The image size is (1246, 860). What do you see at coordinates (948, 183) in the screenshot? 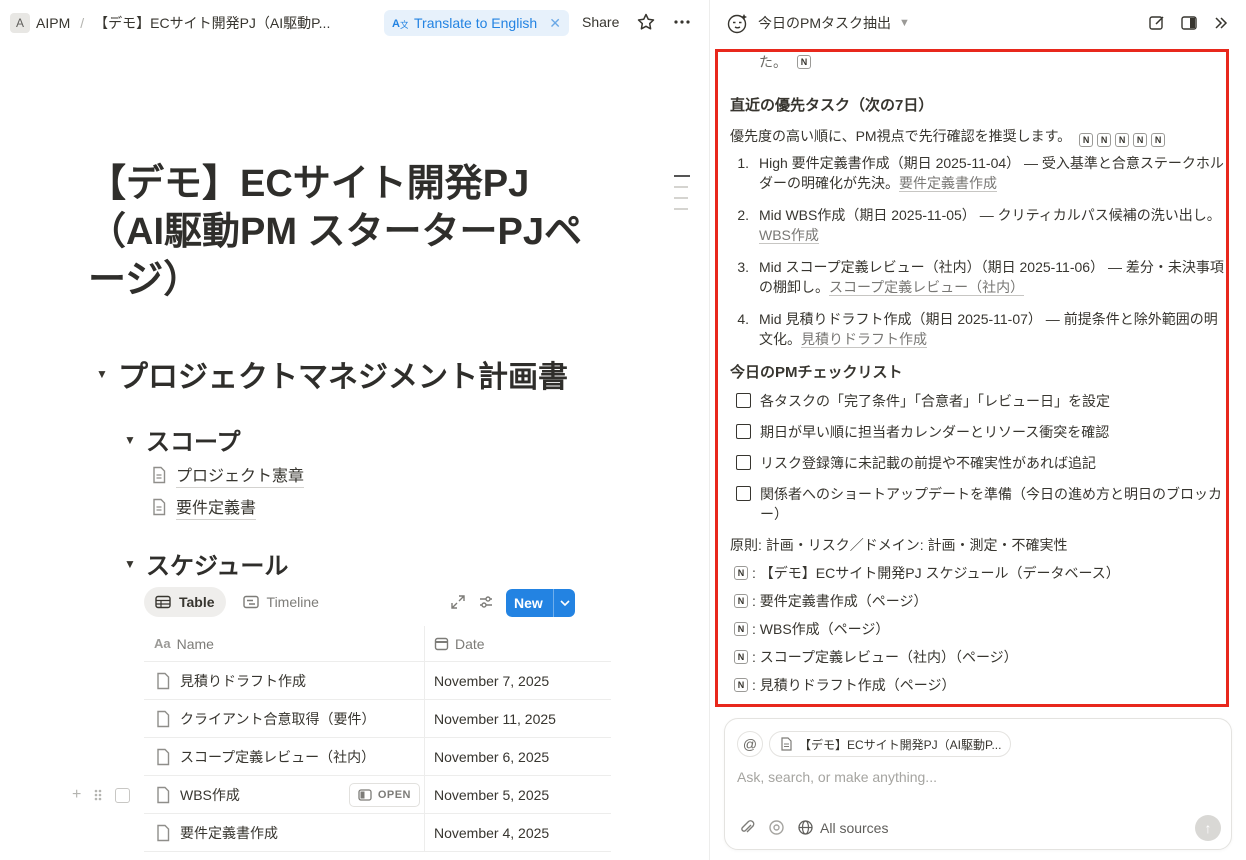
I see `task-link: 要件定義書作成` at bounding box center [948, 183].